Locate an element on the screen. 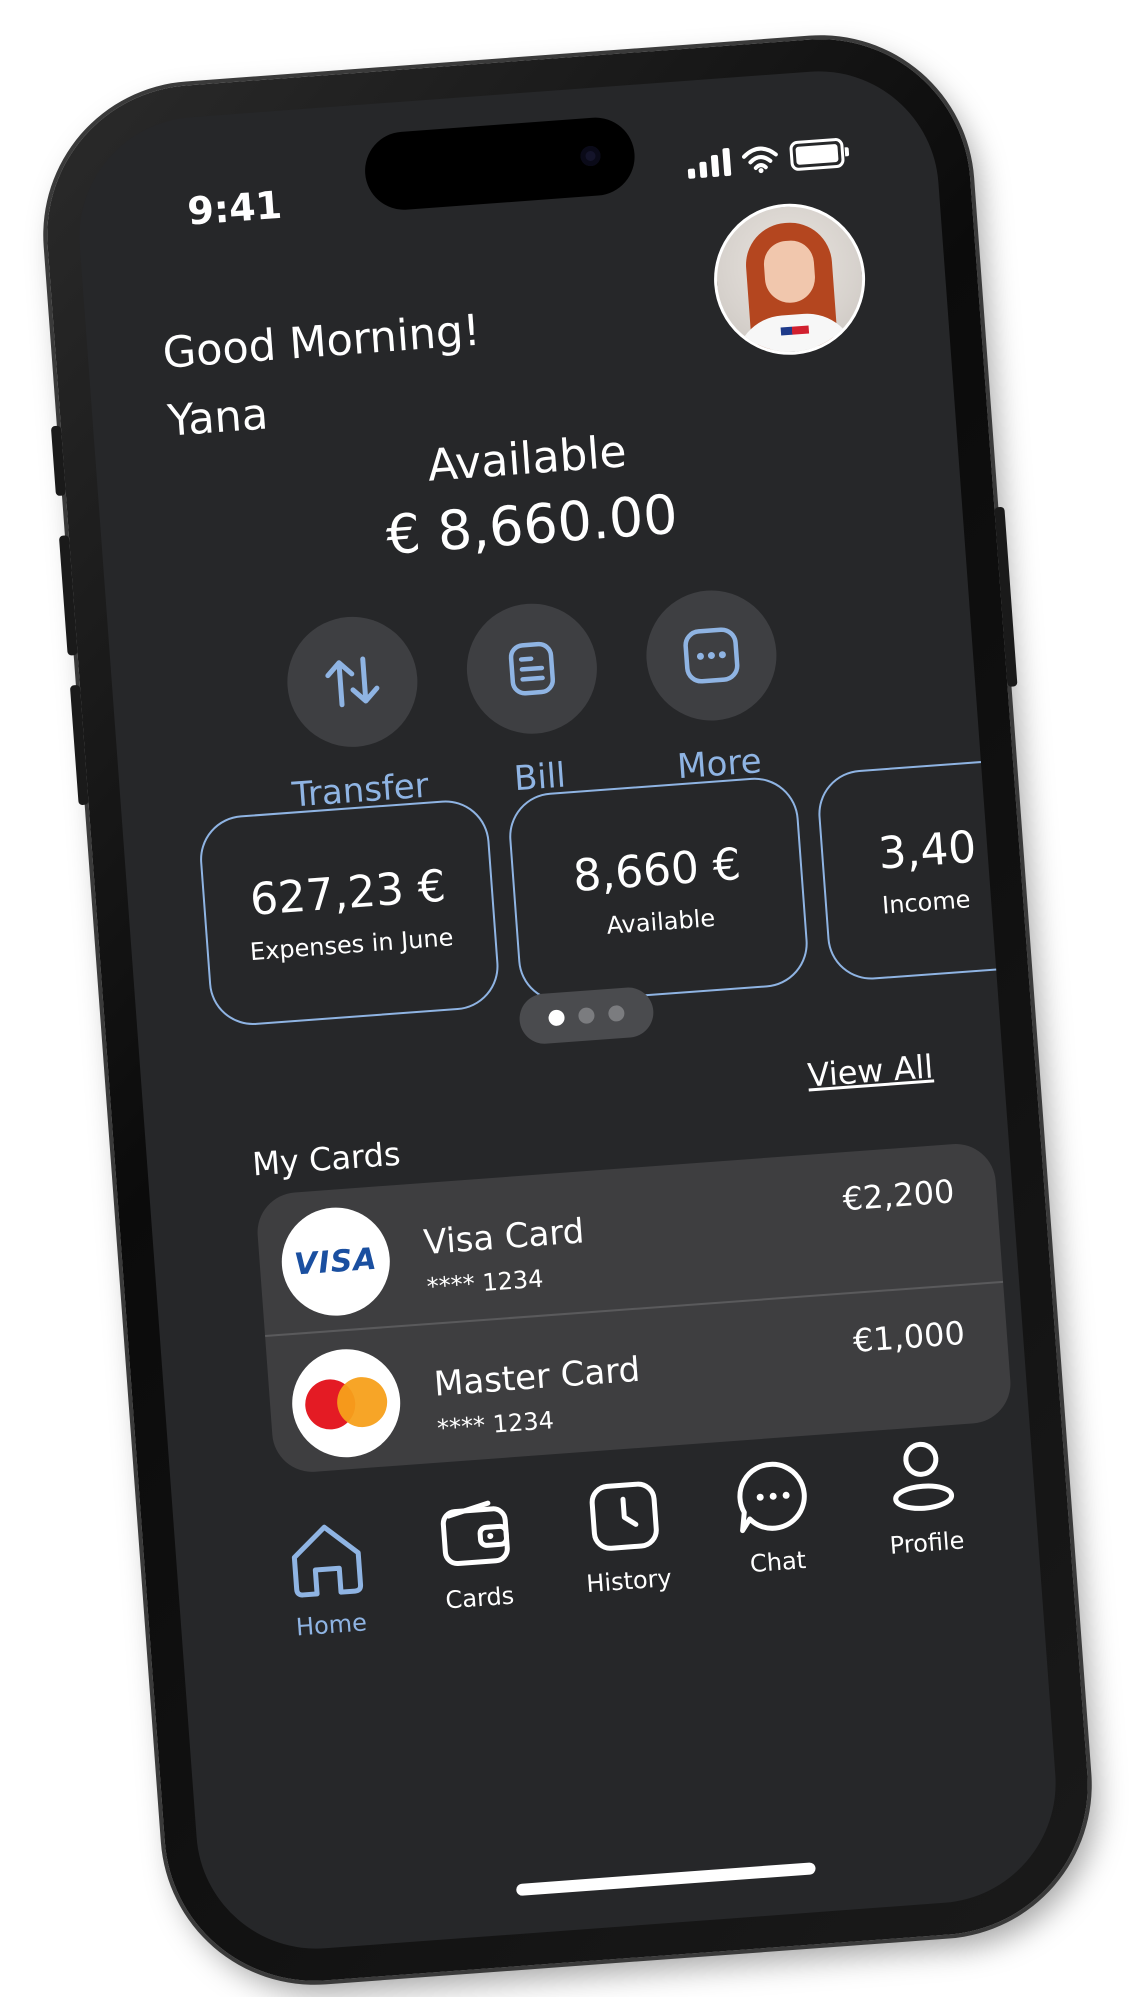 The width and height of the screenshot is (1129, 1997). stat-value: 3,40 is located at coordinates (927, 850).